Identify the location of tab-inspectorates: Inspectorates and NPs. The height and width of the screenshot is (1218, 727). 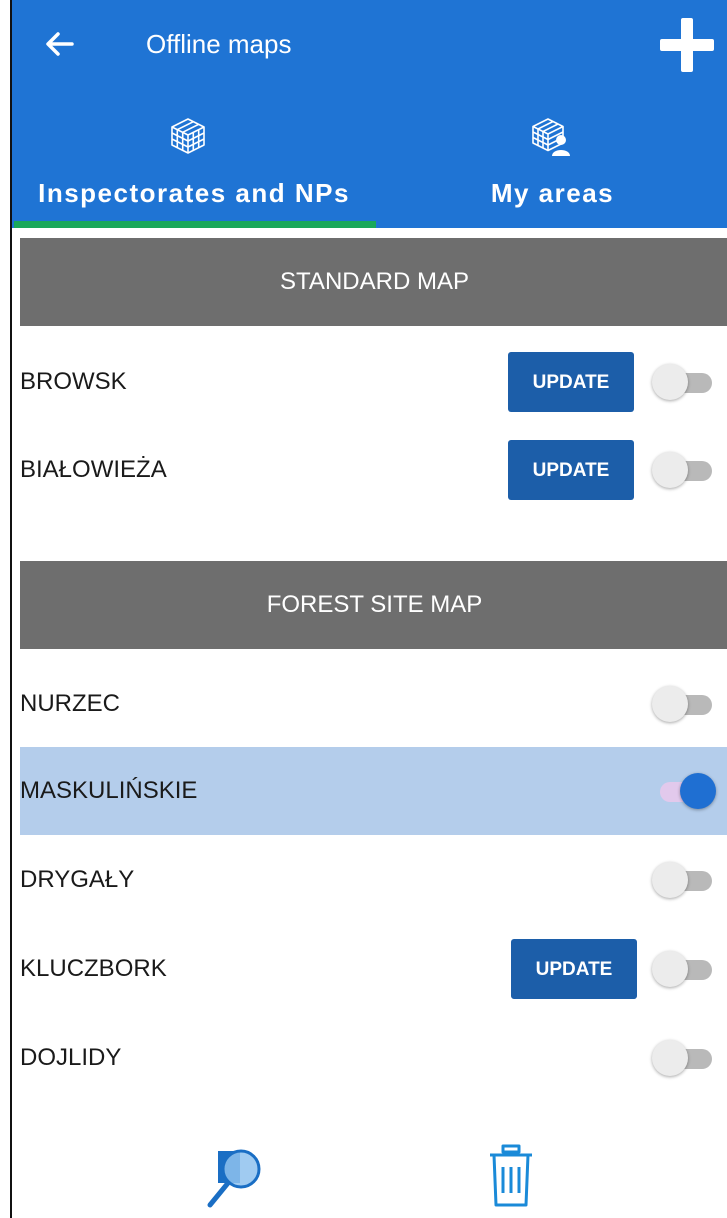
(194, 164).